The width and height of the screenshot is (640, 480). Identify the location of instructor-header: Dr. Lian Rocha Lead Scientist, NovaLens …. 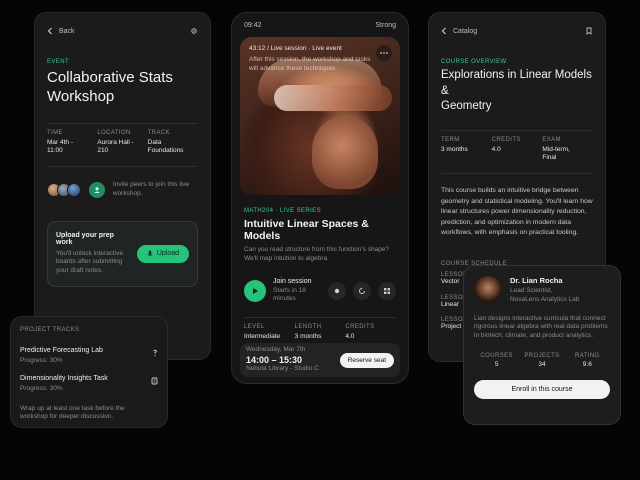
(542, 290).